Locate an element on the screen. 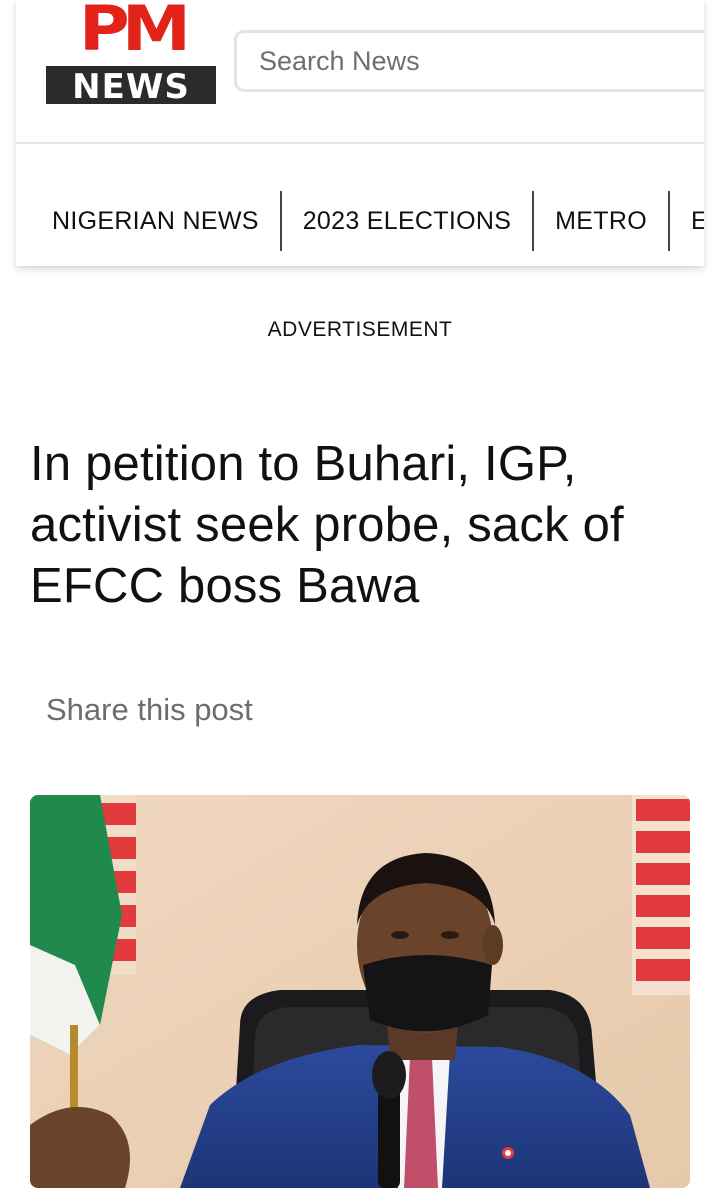 Image resolution: width=720 pixels, height=1188 pixels. share-post-button: Share this post is located at coordinates (149, 710).